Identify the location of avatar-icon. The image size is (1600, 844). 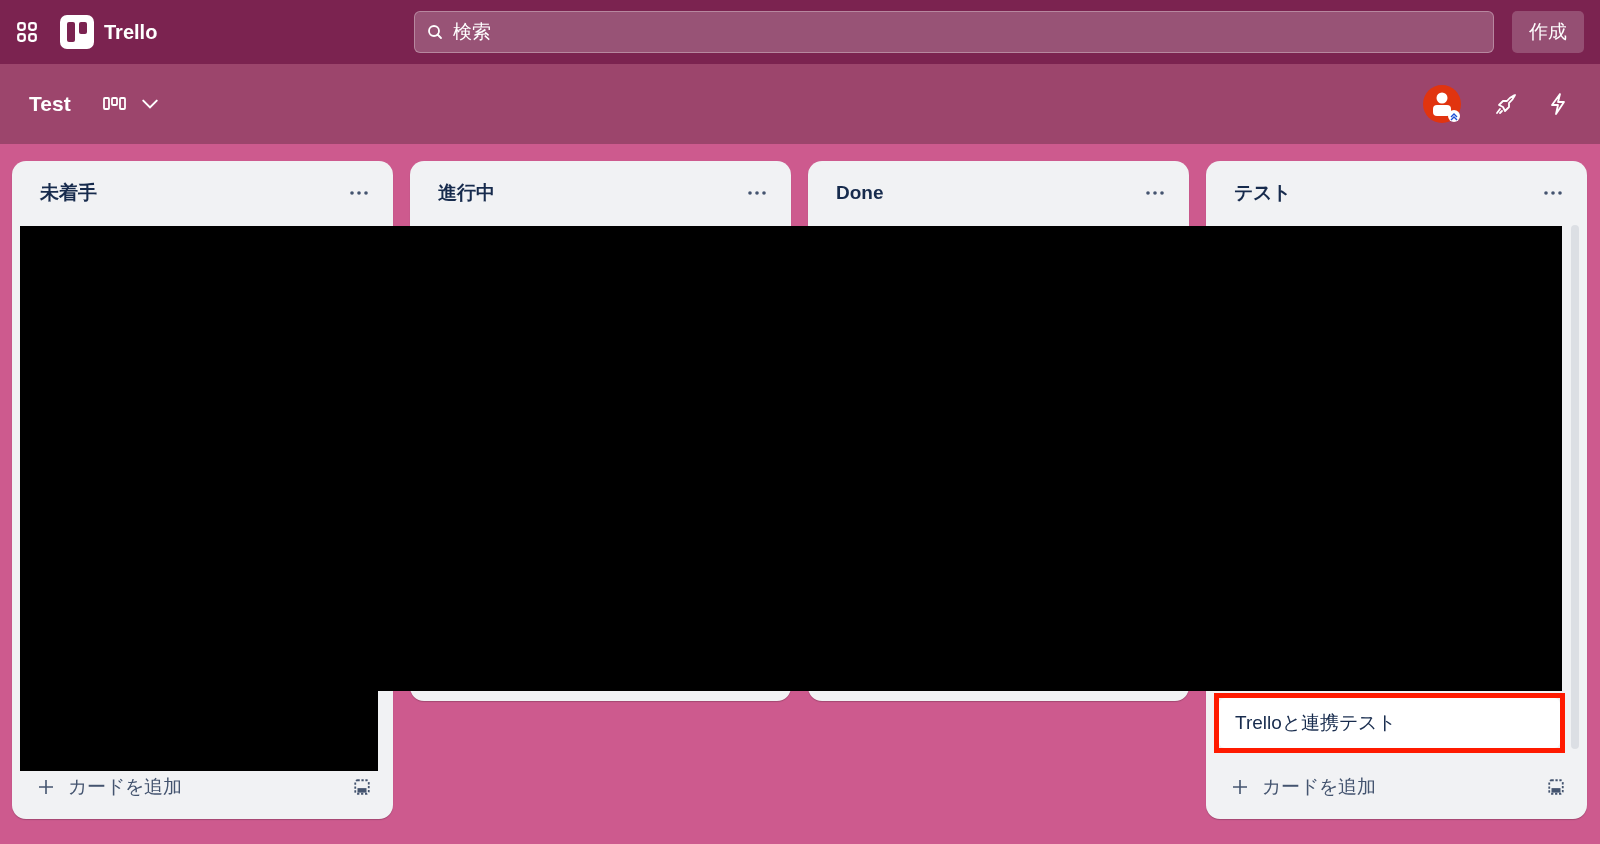
(1442, 104).